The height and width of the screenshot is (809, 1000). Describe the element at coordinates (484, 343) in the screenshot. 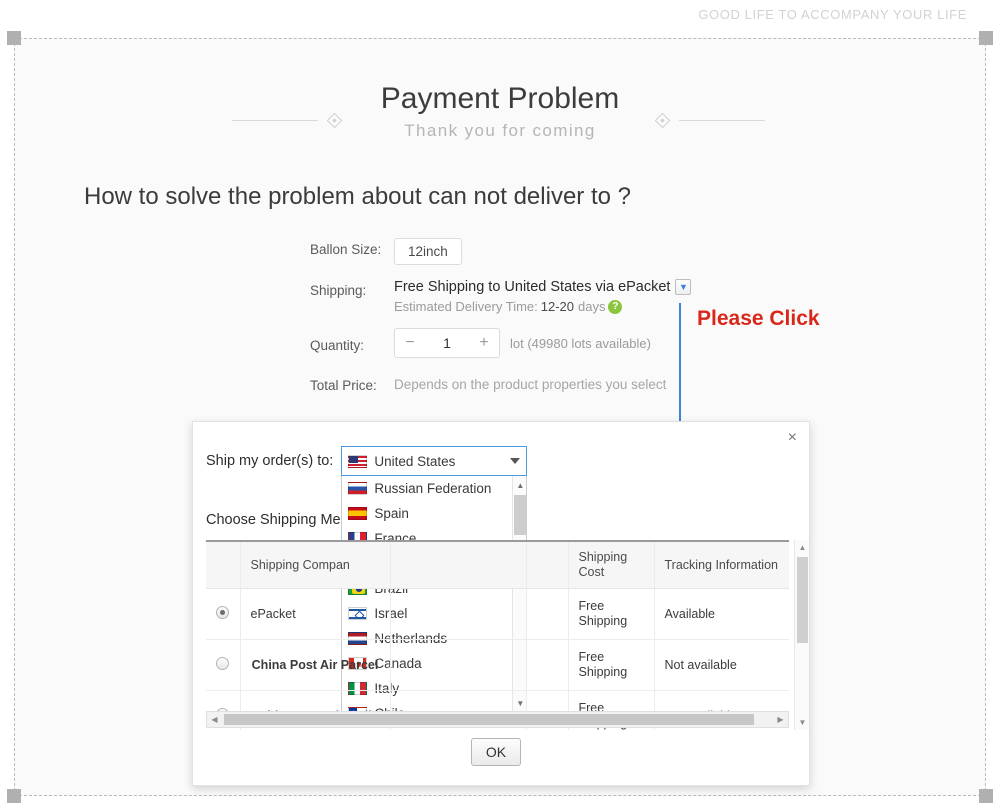

I see `quantity-increment-button: +` at that location.